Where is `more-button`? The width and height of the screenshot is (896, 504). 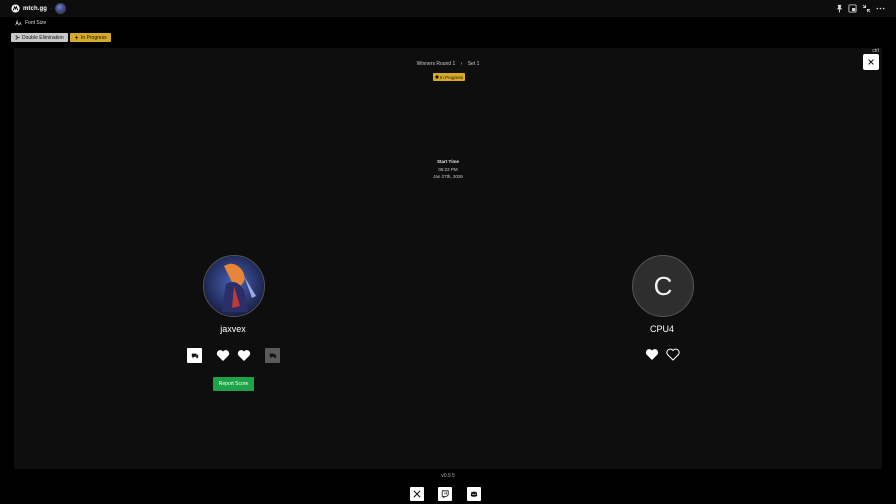
more-button is located at coordinates (880, 8).